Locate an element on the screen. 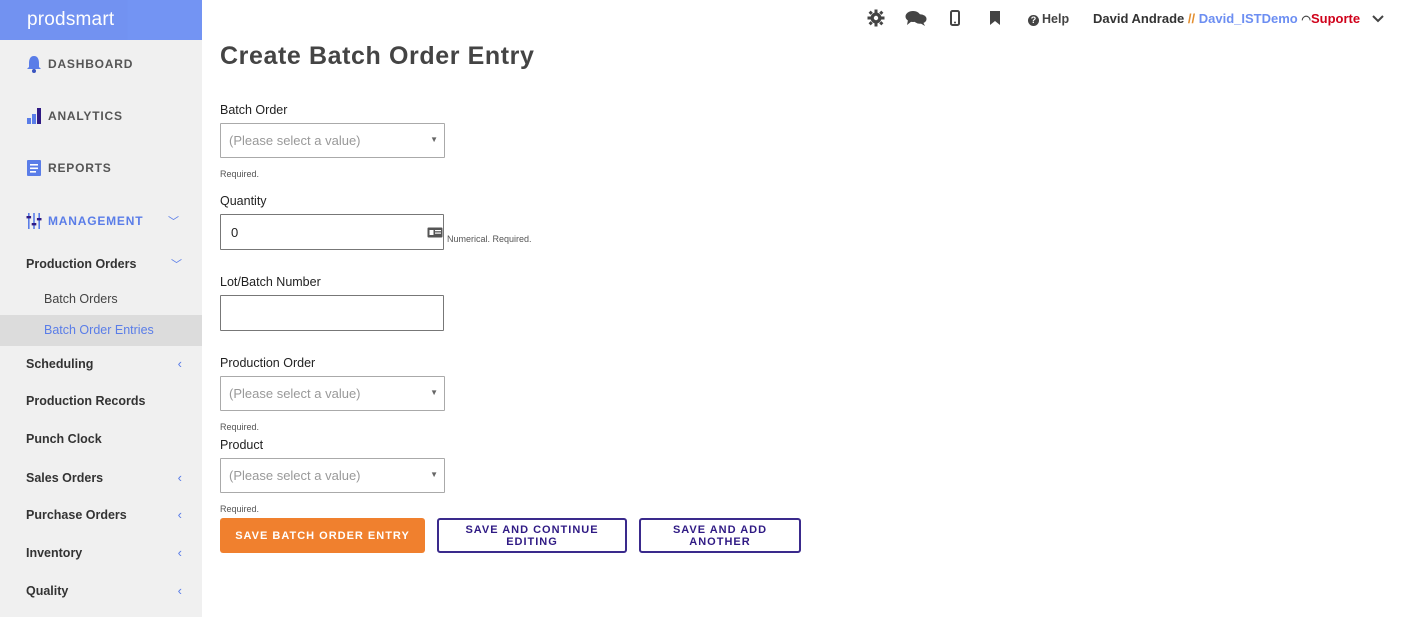 The height and width of the screenshot is (617, 1417). support-link: Suporte is located at coordinates (1335, 18).